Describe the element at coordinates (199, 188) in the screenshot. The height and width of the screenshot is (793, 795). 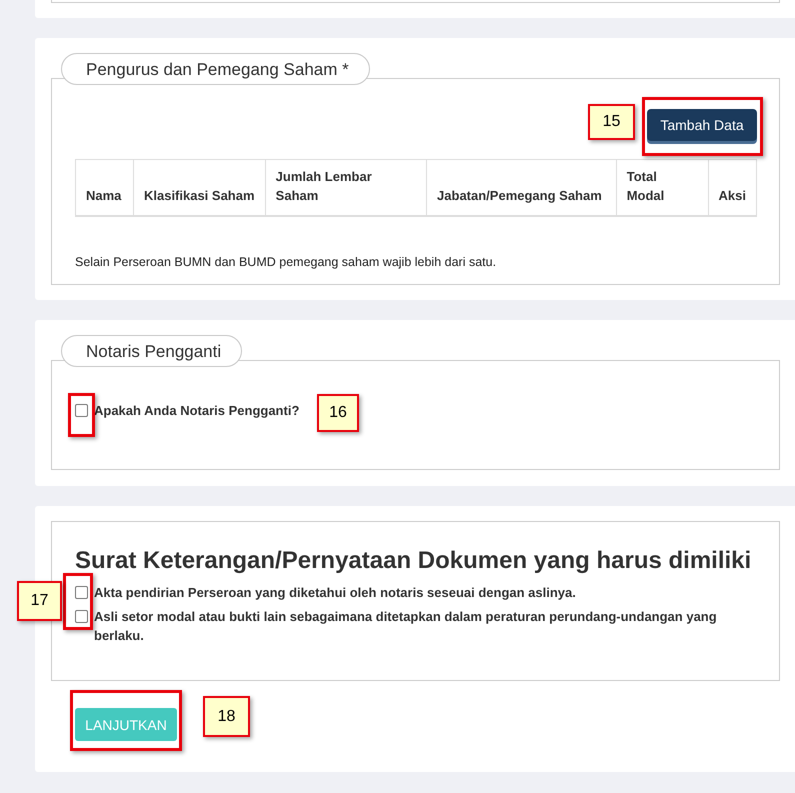
I see `column-header: Klasifikasi Saham` at that location.